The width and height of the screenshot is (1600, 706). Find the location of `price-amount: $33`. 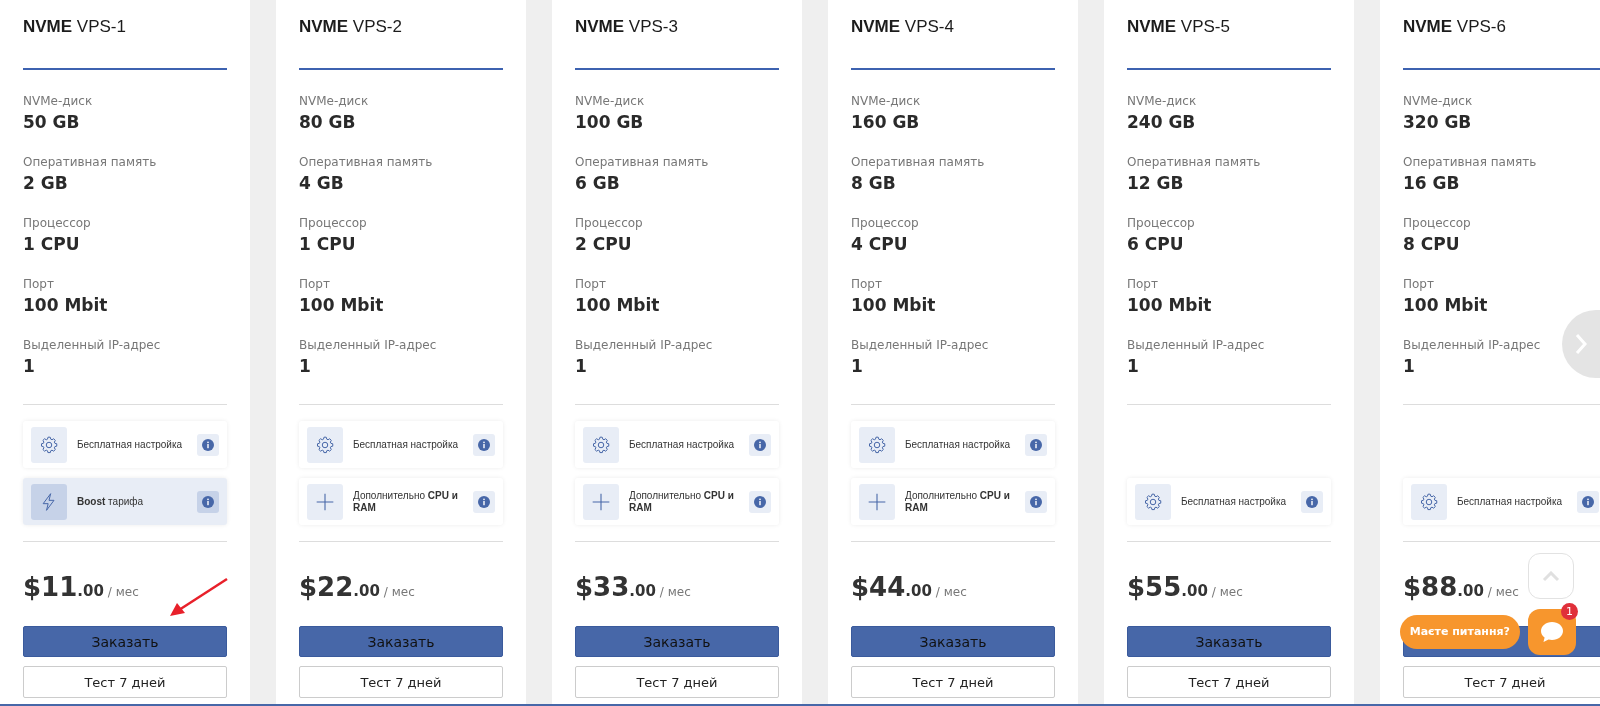

price-amount: $33 is located at coordinates (602, 587).